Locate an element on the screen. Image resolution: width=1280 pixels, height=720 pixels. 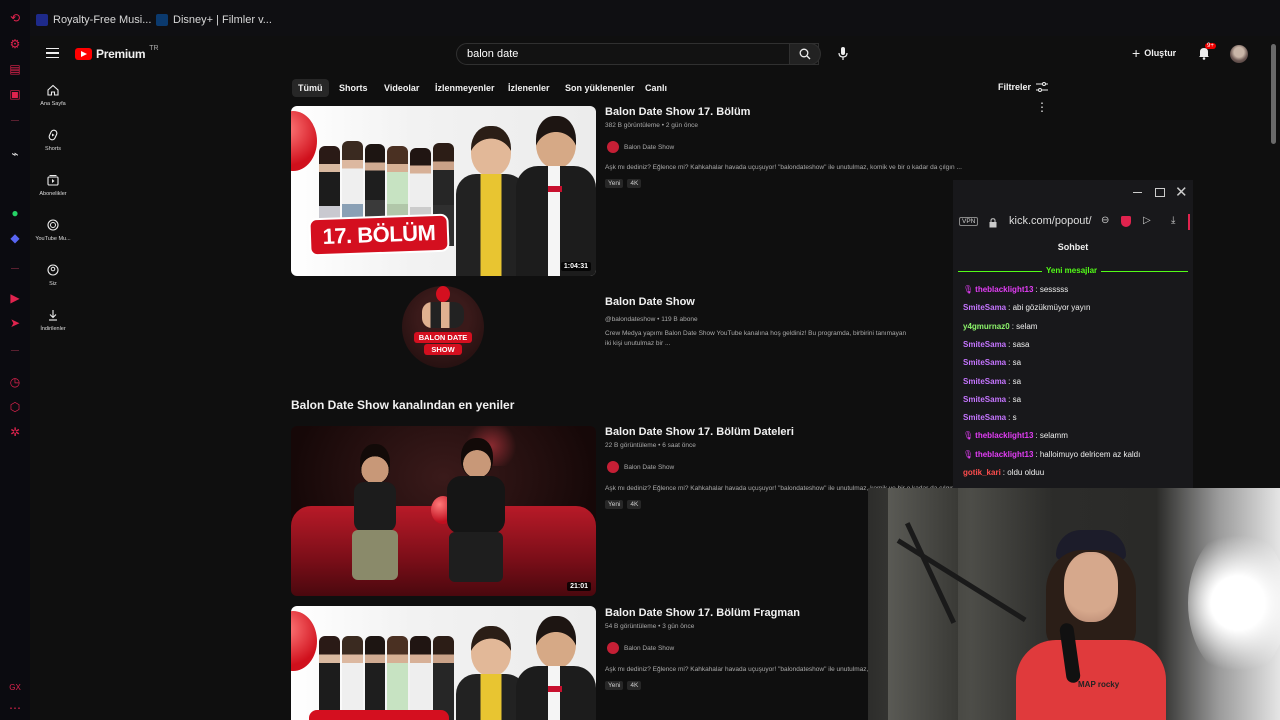
chat-message: 🎙 theblacklight13: selamm is located at coordinates (1015, 435).